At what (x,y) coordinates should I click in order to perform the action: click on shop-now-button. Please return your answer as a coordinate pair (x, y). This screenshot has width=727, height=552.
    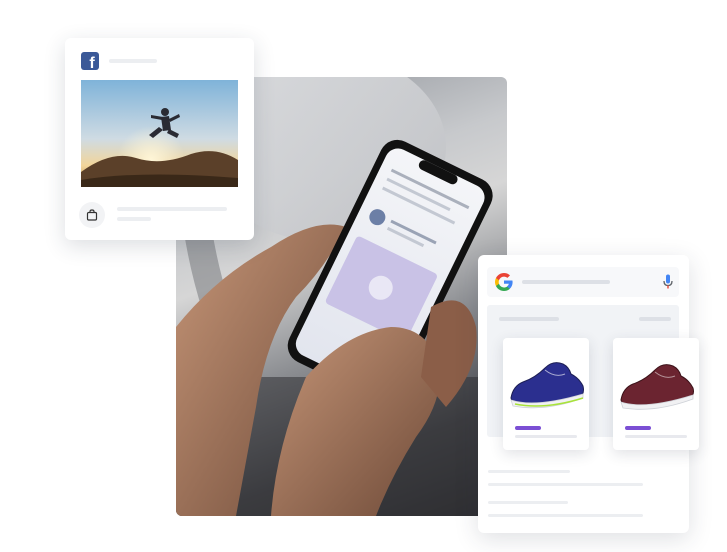
    Looking at the image, I should click on (92, 215).